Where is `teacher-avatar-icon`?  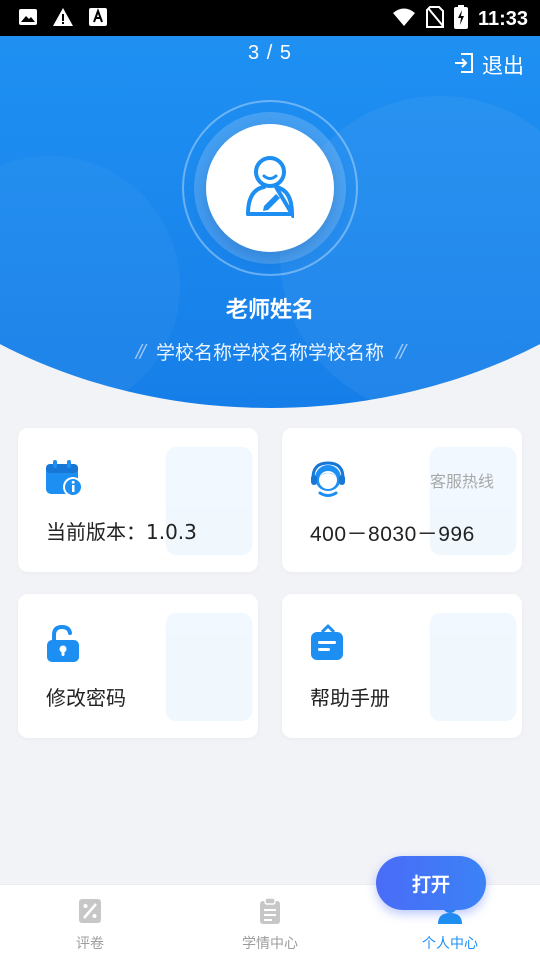 teacher-avatar-icon is located at coordinates (270, 188).